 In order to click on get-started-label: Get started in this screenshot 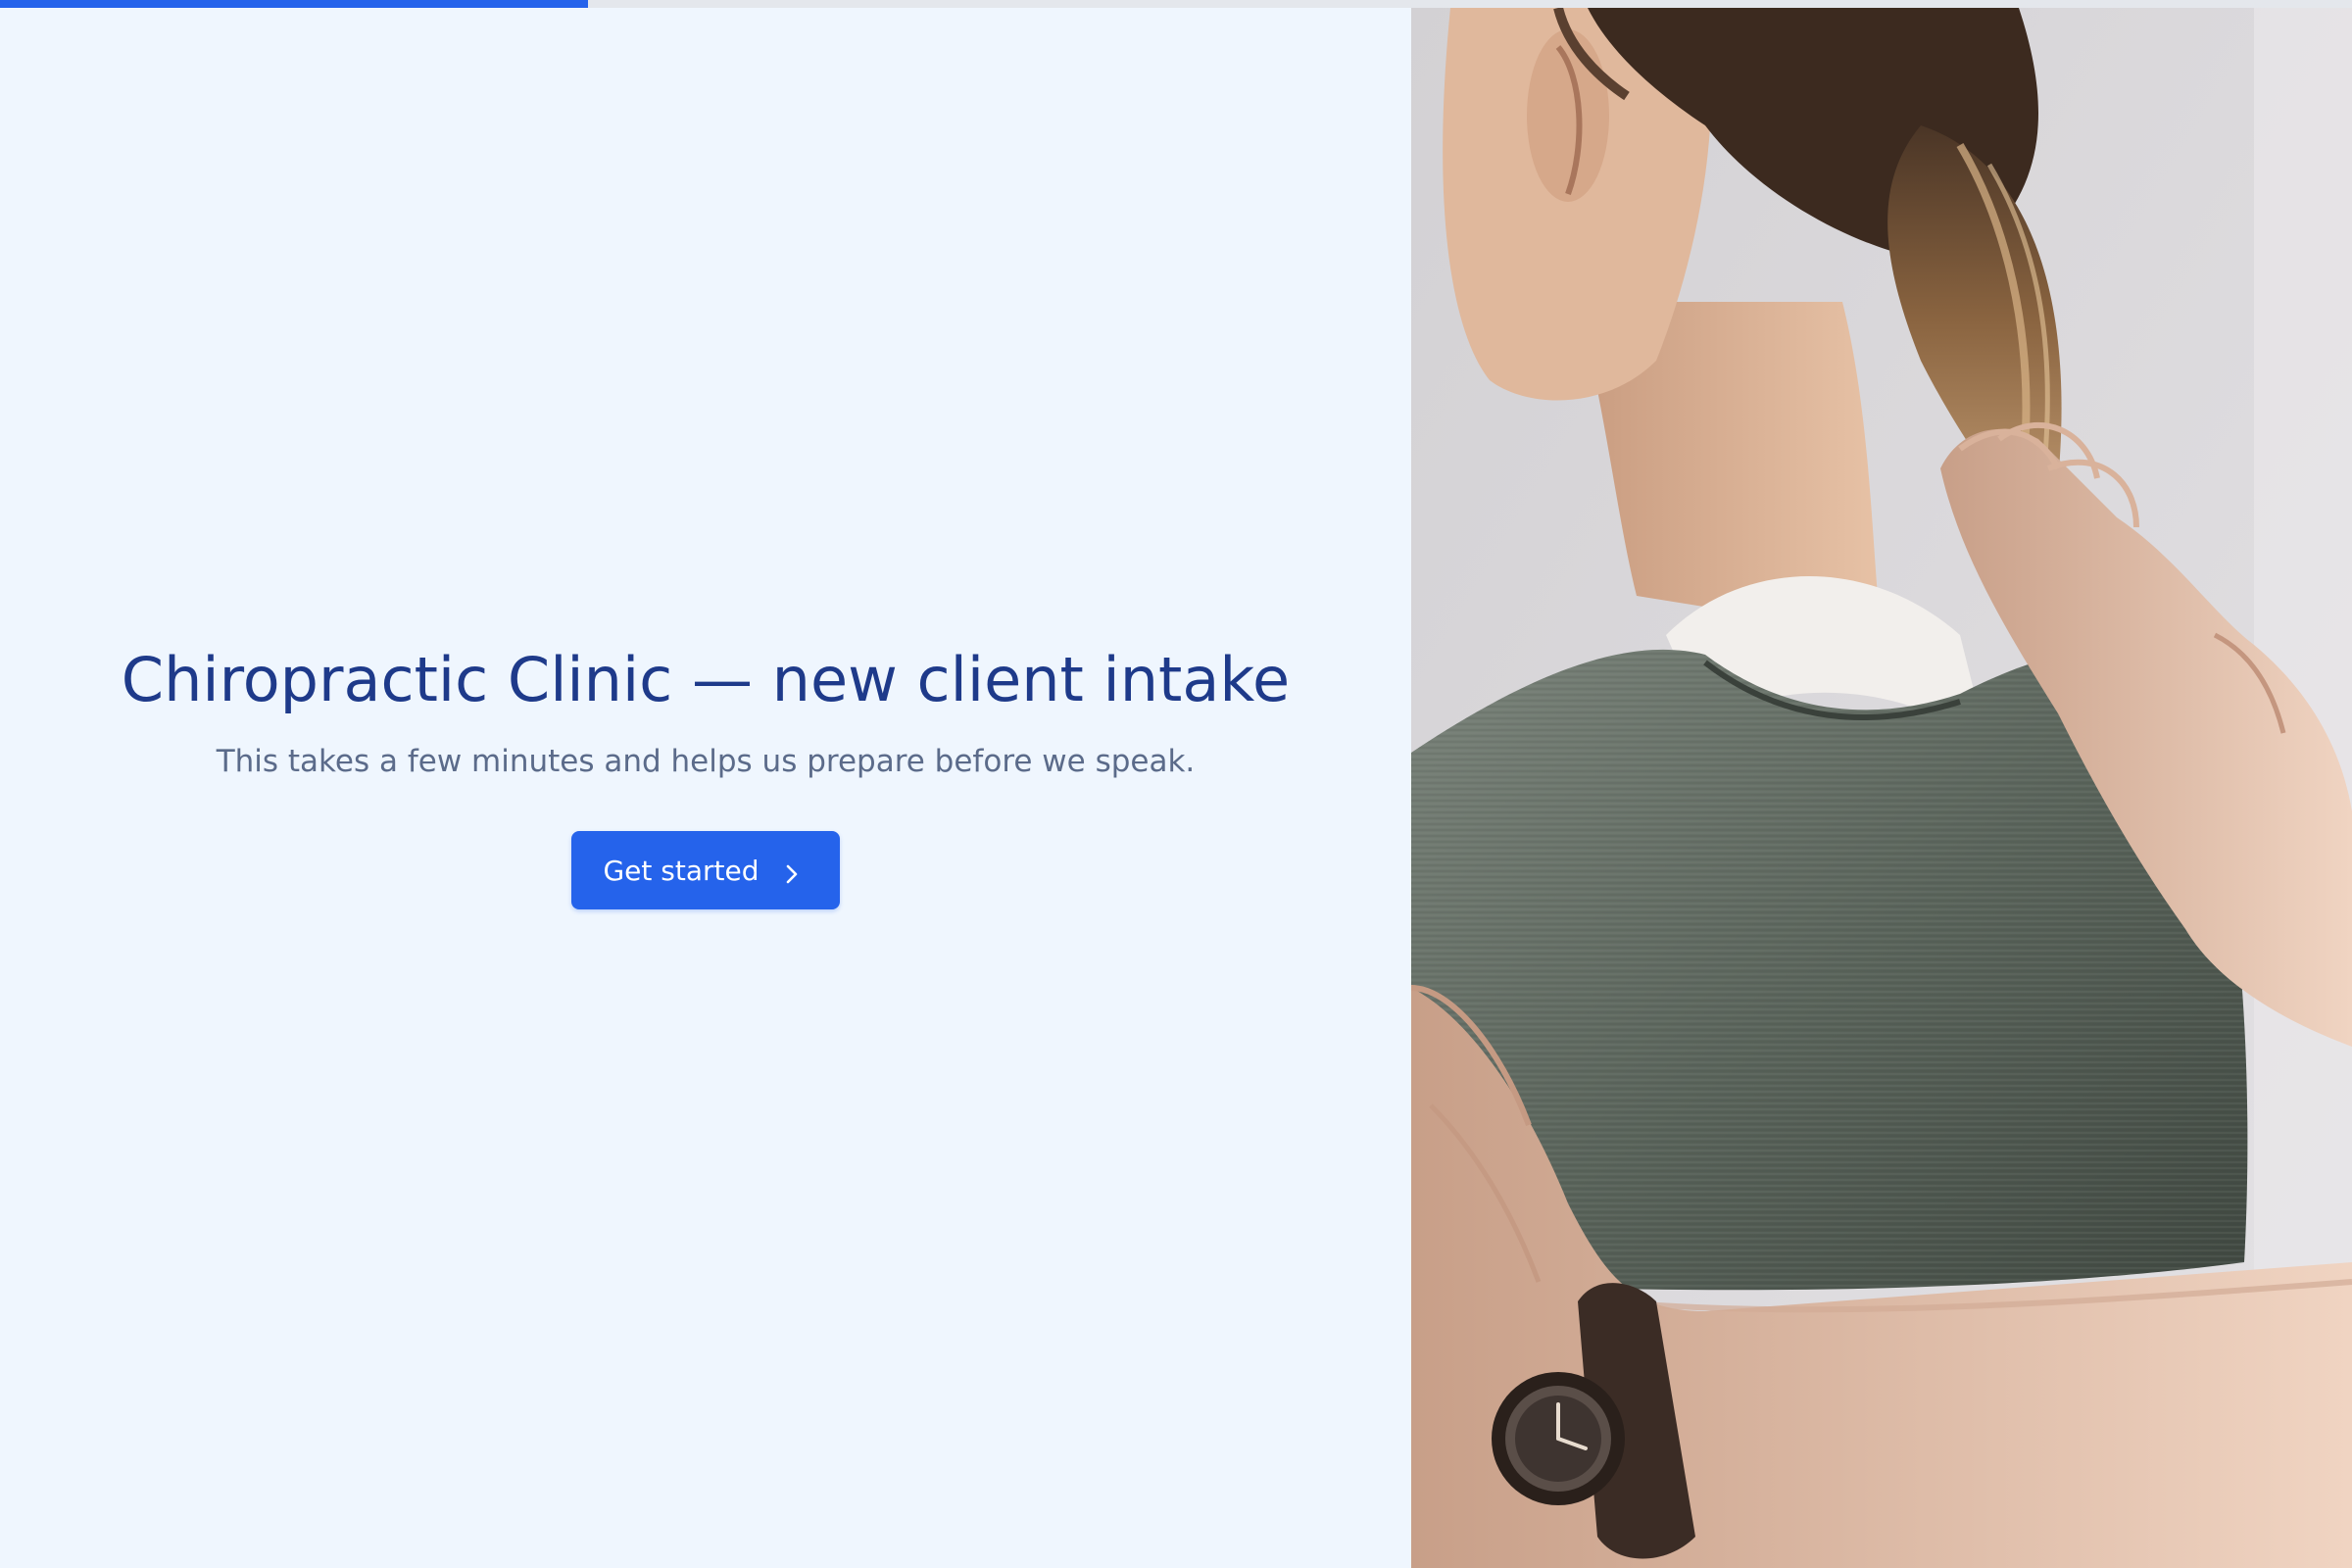, I will do `click(681, 870)`.